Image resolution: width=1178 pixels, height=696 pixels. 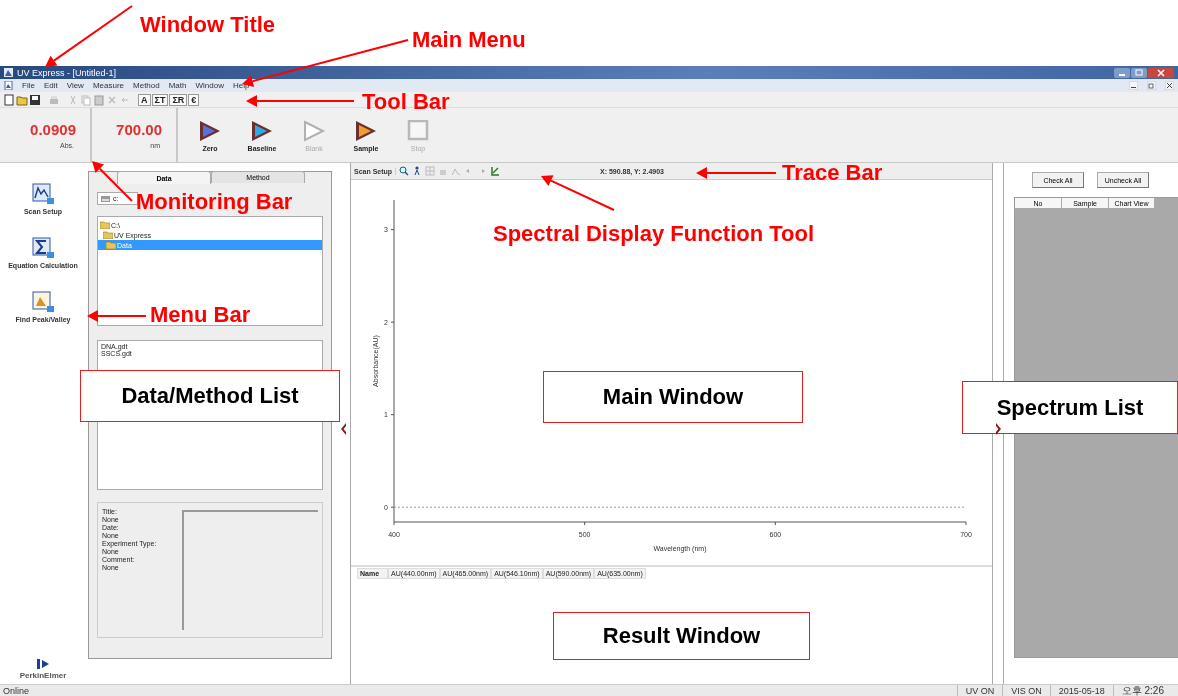 What do you see at coordinates (979, 690) in the screenshot?
I see `status-text: UV ON` at bounding box center [979, 690].